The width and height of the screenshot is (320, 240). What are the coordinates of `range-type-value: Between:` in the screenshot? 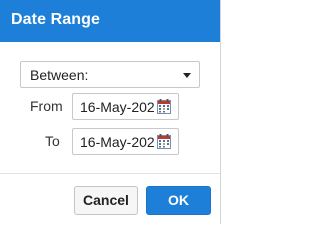 It's located at (59, 75).